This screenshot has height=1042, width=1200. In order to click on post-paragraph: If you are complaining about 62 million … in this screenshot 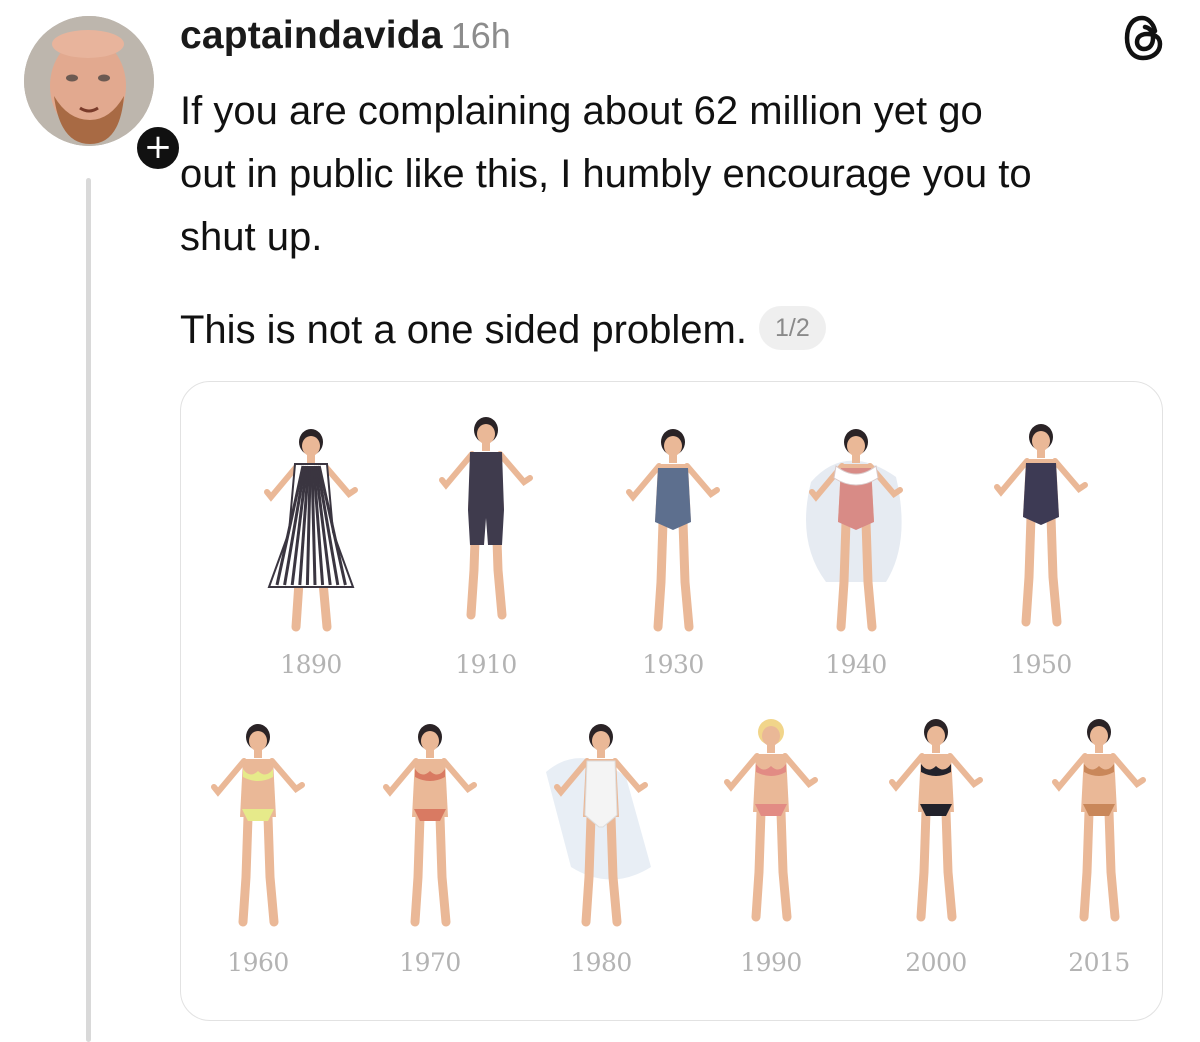, I will do `click(606, 174)`.